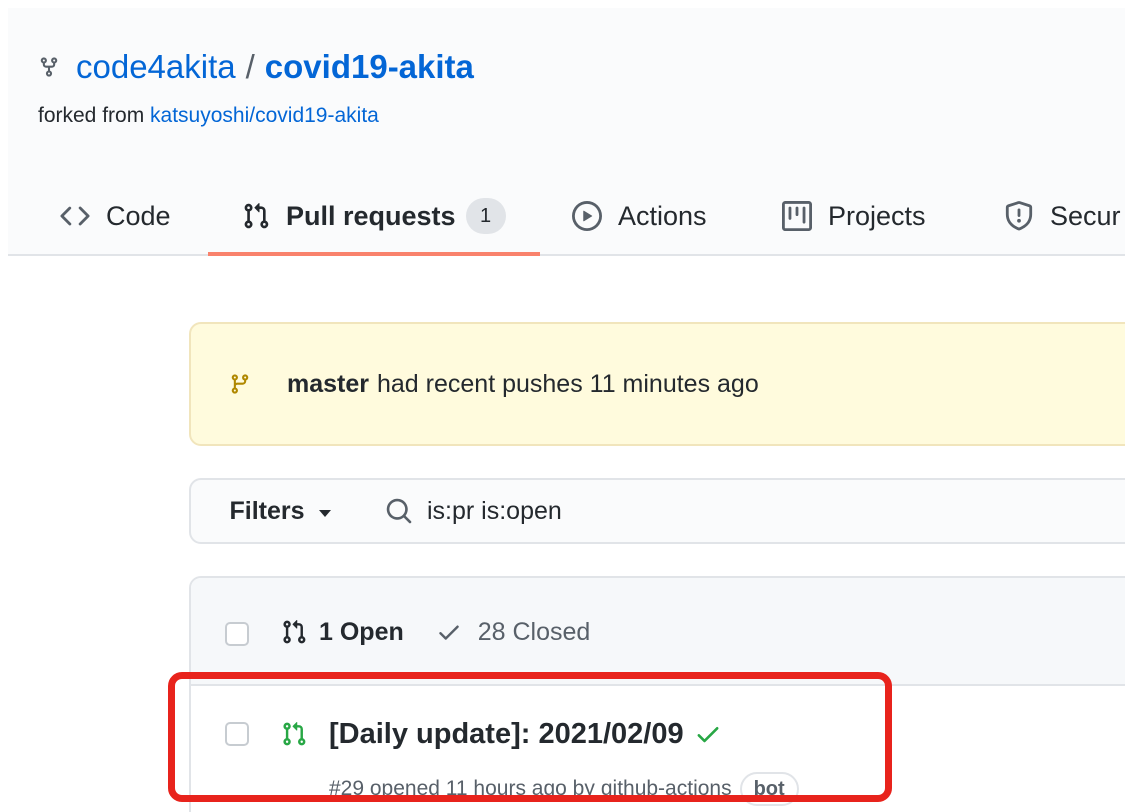  I want to click on selected-tab-underline, so click(374, 254).